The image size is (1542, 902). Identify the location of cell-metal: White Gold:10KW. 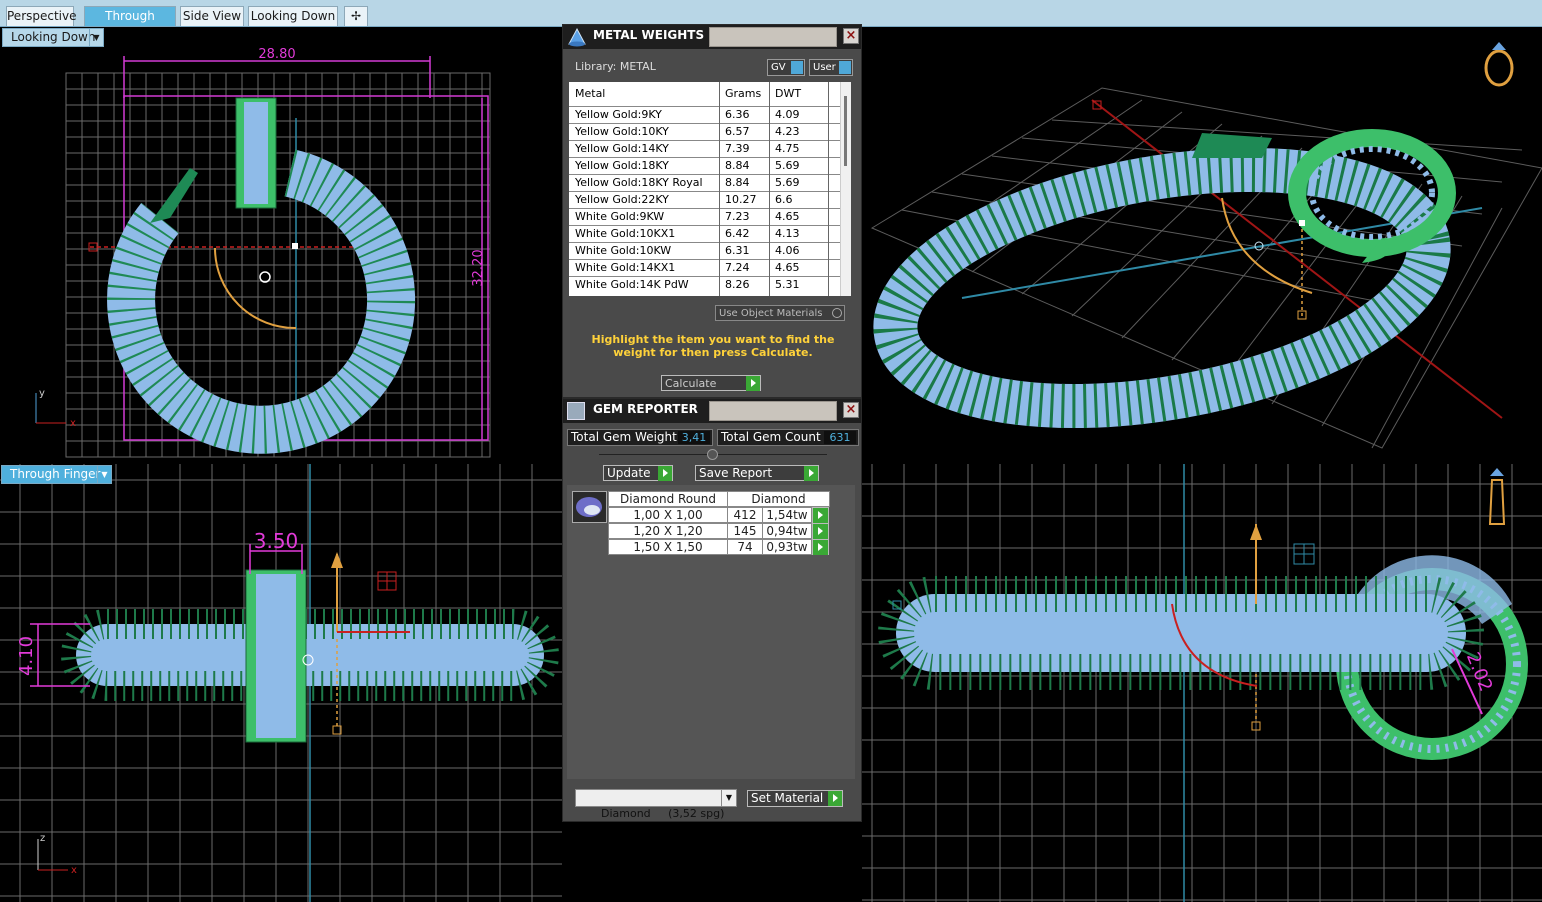
(623, 250).